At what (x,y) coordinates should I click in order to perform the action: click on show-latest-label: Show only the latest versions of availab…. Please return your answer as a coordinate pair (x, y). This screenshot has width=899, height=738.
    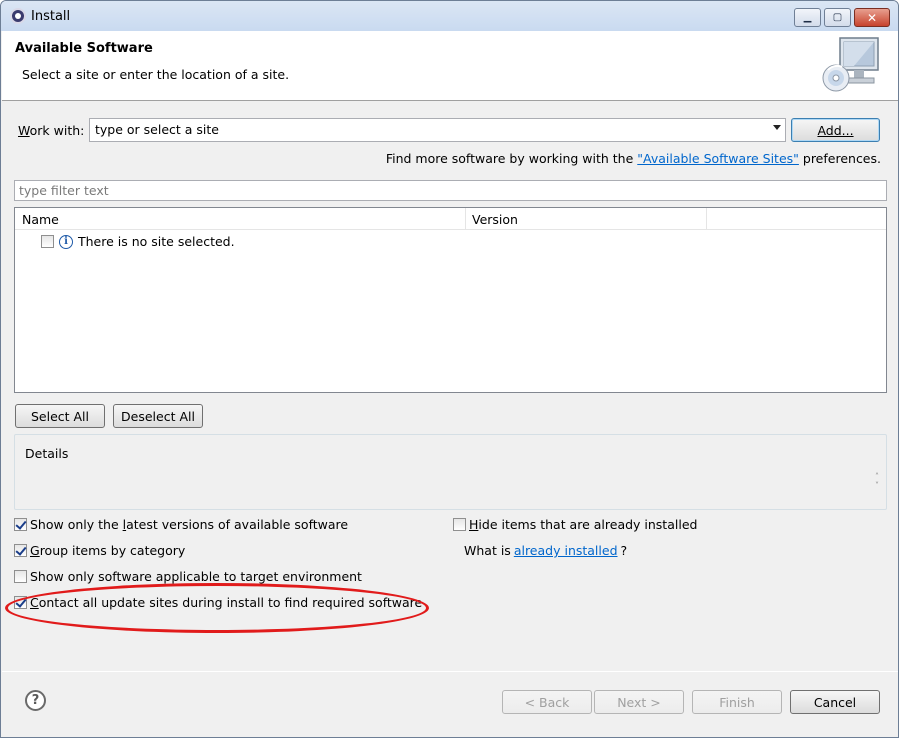
    Looking at the image, I should click on (189, 524).